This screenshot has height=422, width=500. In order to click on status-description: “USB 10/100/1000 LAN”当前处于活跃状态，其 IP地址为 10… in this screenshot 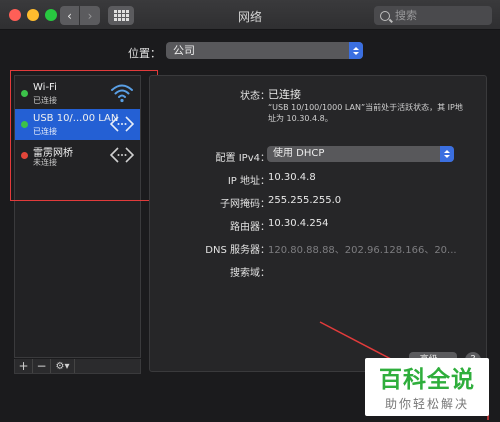, I will do `click(365, 113)`.